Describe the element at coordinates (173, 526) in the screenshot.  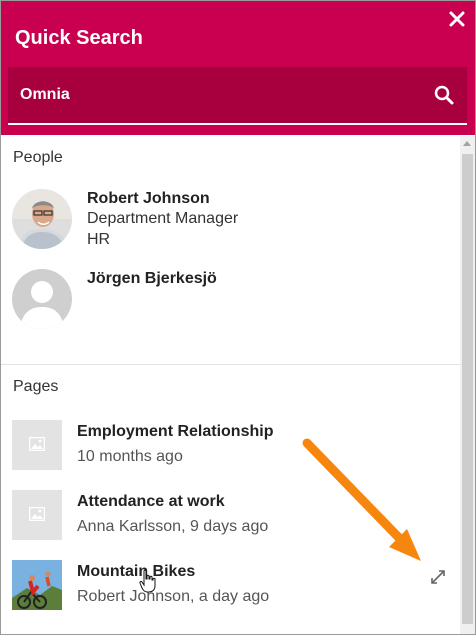
I see `page-meta: Anna Karlsson, 9 days ago` at that location.